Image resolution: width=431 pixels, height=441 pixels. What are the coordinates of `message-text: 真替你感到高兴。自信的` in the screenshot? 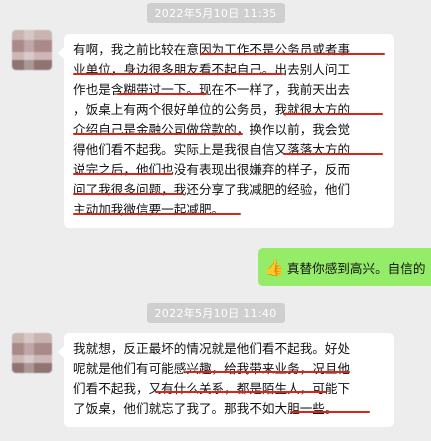 It's located at (356, 268).